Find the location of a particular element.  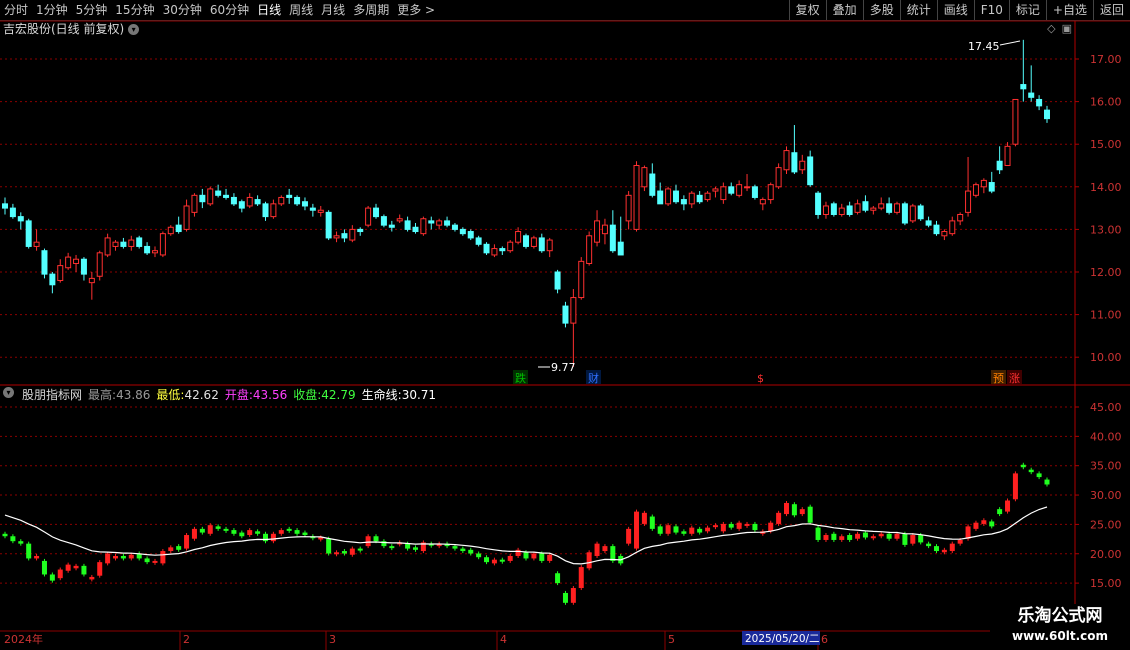

high-pointer is located at coordinates (1010, 43).